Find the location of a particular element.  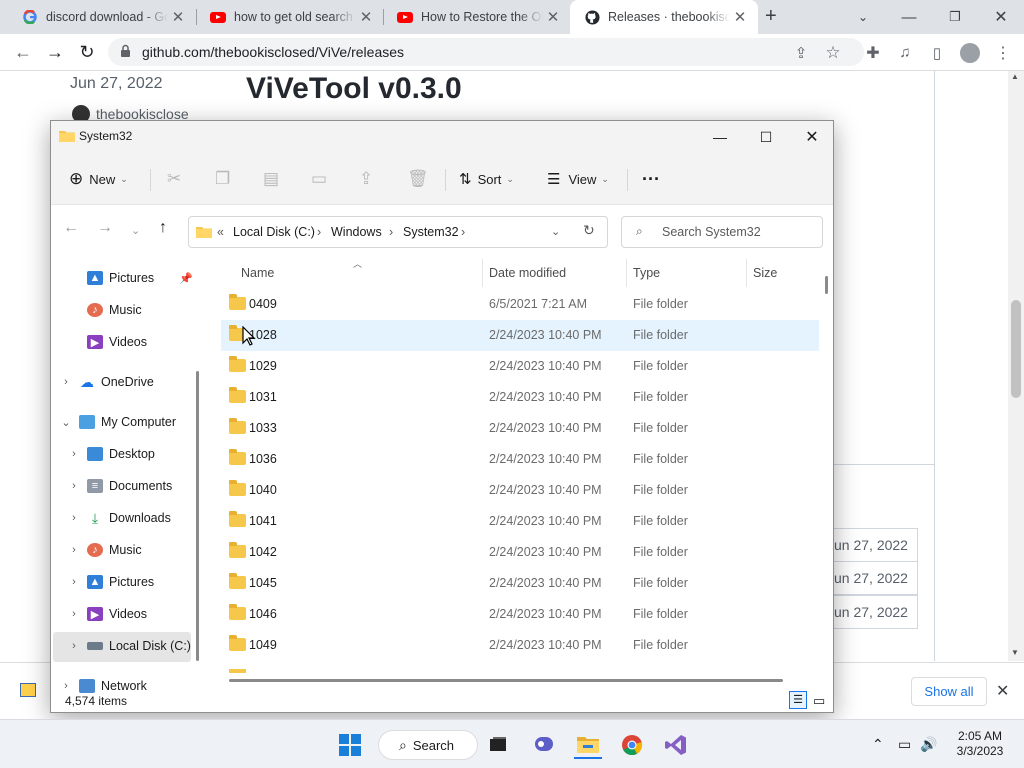

visual-studio-taskbar-icon is located at coordinates (676, 745).